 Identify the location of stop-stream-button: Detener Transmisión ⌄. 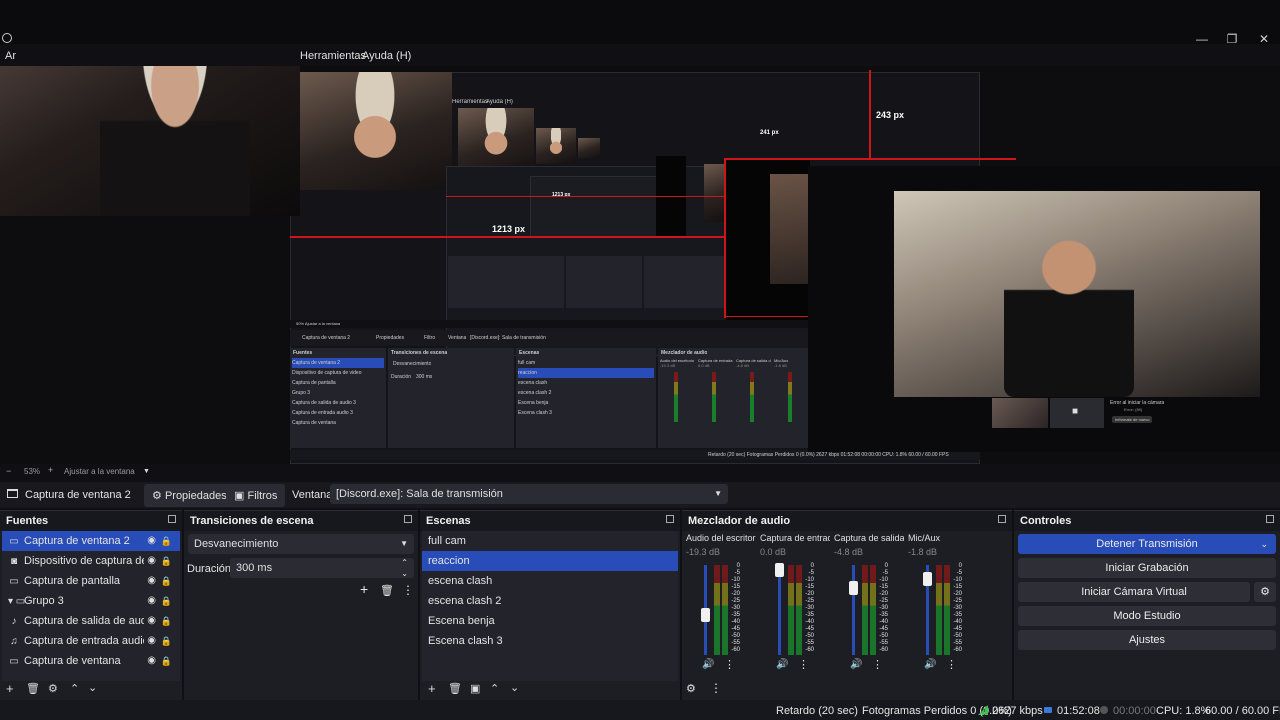
(1147, 544).